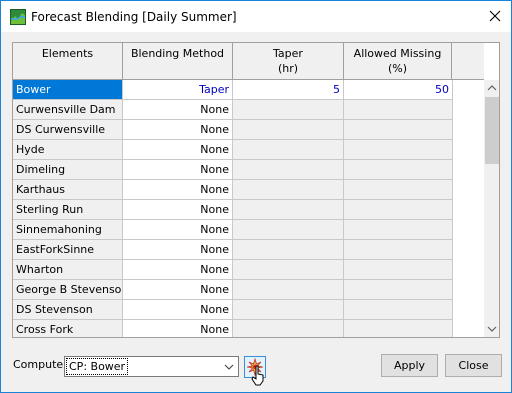  I want to click on element-name-cell: Karthaus, so click(68, 190).